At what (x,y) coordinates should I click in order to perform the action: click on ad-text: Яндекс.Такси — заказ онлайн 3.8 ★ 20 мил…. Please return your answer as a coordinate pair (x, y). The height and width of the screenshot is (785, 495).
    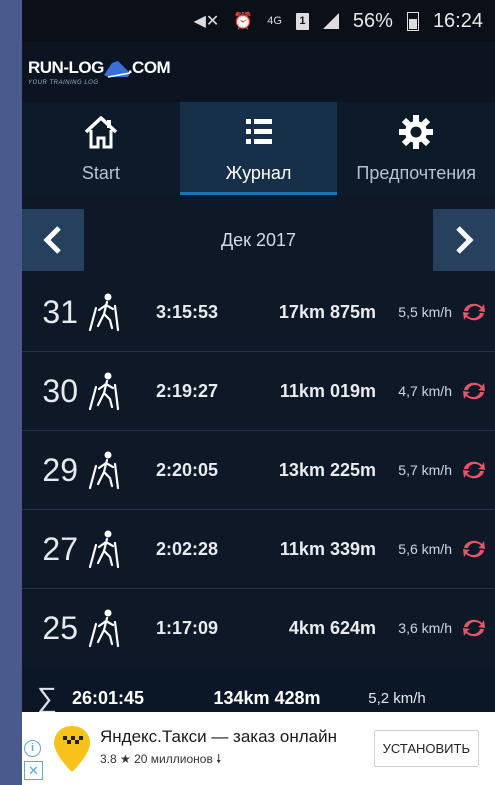
    Looking at the image, I should click on (237, 748).